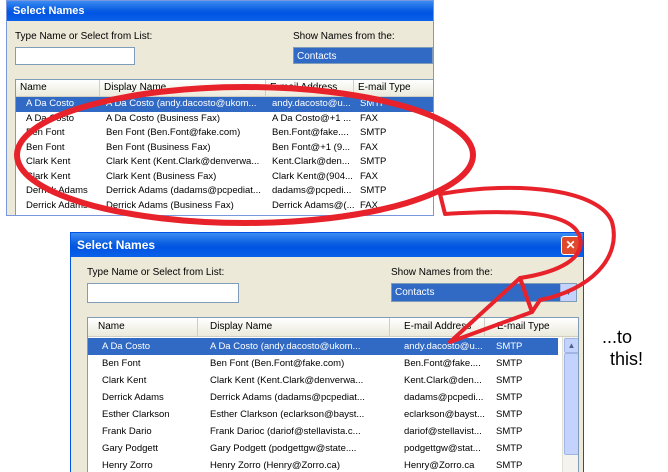  I want to click on close-icon: ✕, so click(570, 245).